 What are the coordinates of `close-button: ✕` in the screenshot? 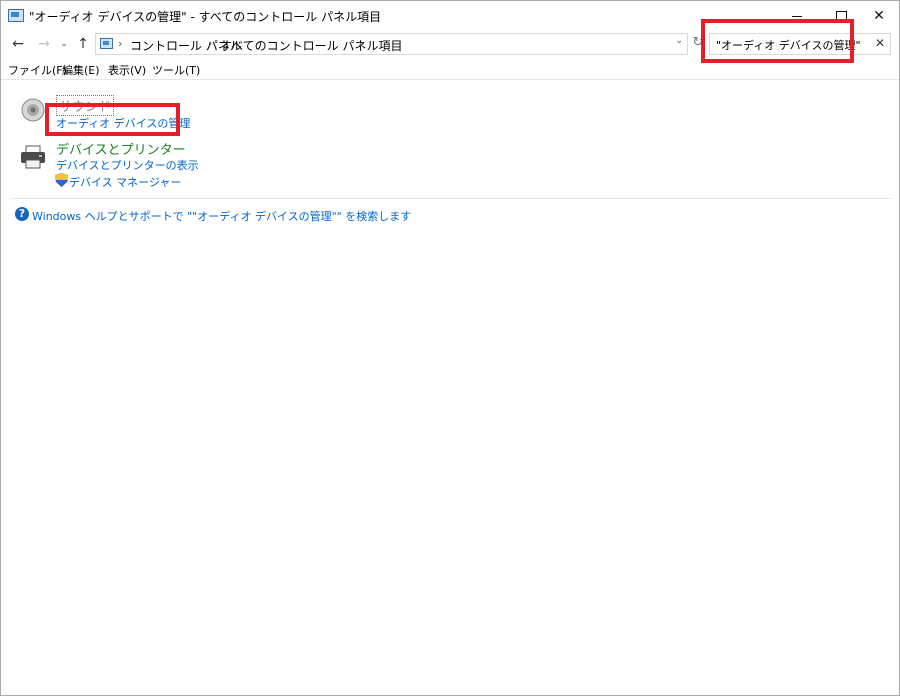 It's located at (878, 16).